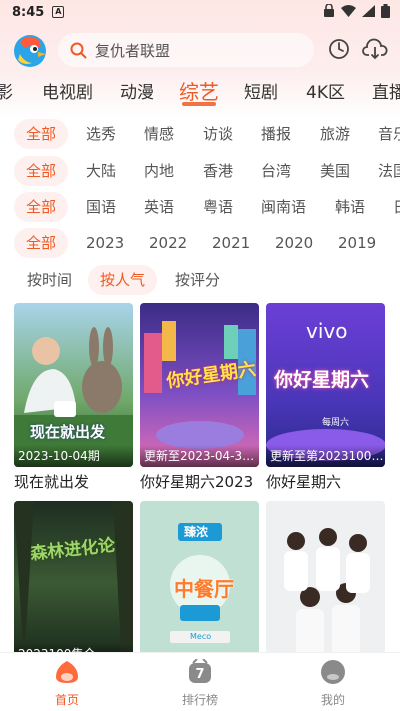 The width and height of the screenshot is (400, 711). Describe the element at coordinates (73, 456) in the screenshot. I see `episode-badge: 2023-10-04期` at that location.